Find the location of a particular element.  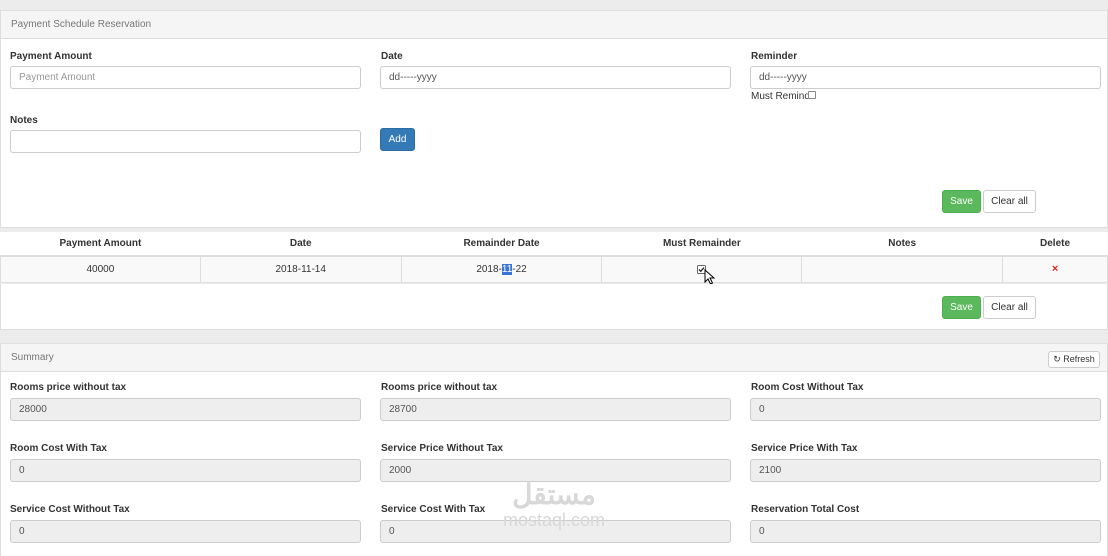

table-row: 40000 2018-11-14 2018-11-22 × is located at coordinates (554, 269).